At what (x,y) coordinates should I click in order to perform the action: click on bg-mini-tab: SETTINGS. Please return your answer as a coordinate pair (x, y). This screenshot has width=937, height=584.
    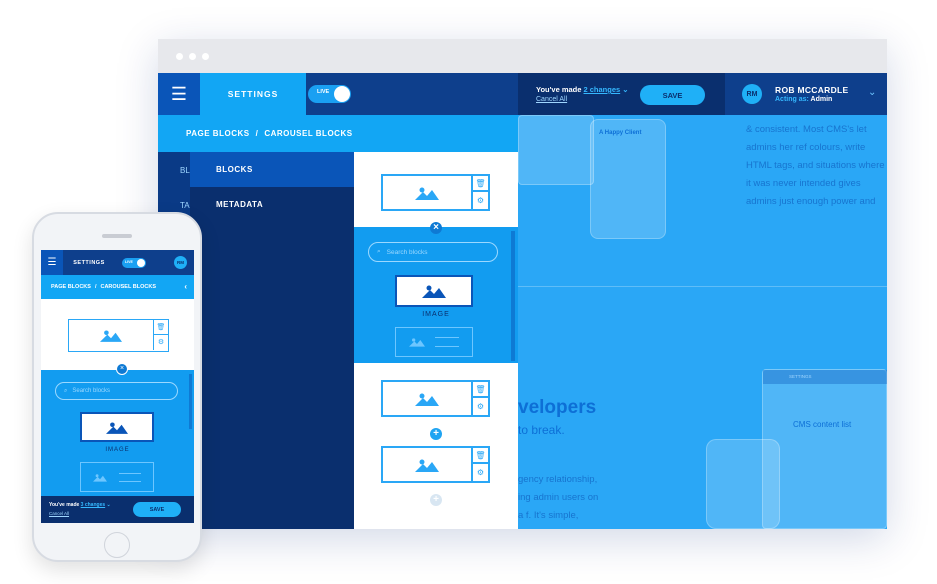
    Looking at the image, I should click on (800, 376).